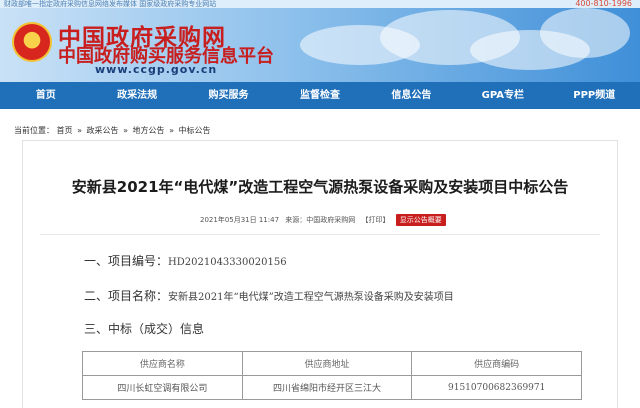  I want to click on publish-date: 2021年05月31日 11:47, so click(240, 220).